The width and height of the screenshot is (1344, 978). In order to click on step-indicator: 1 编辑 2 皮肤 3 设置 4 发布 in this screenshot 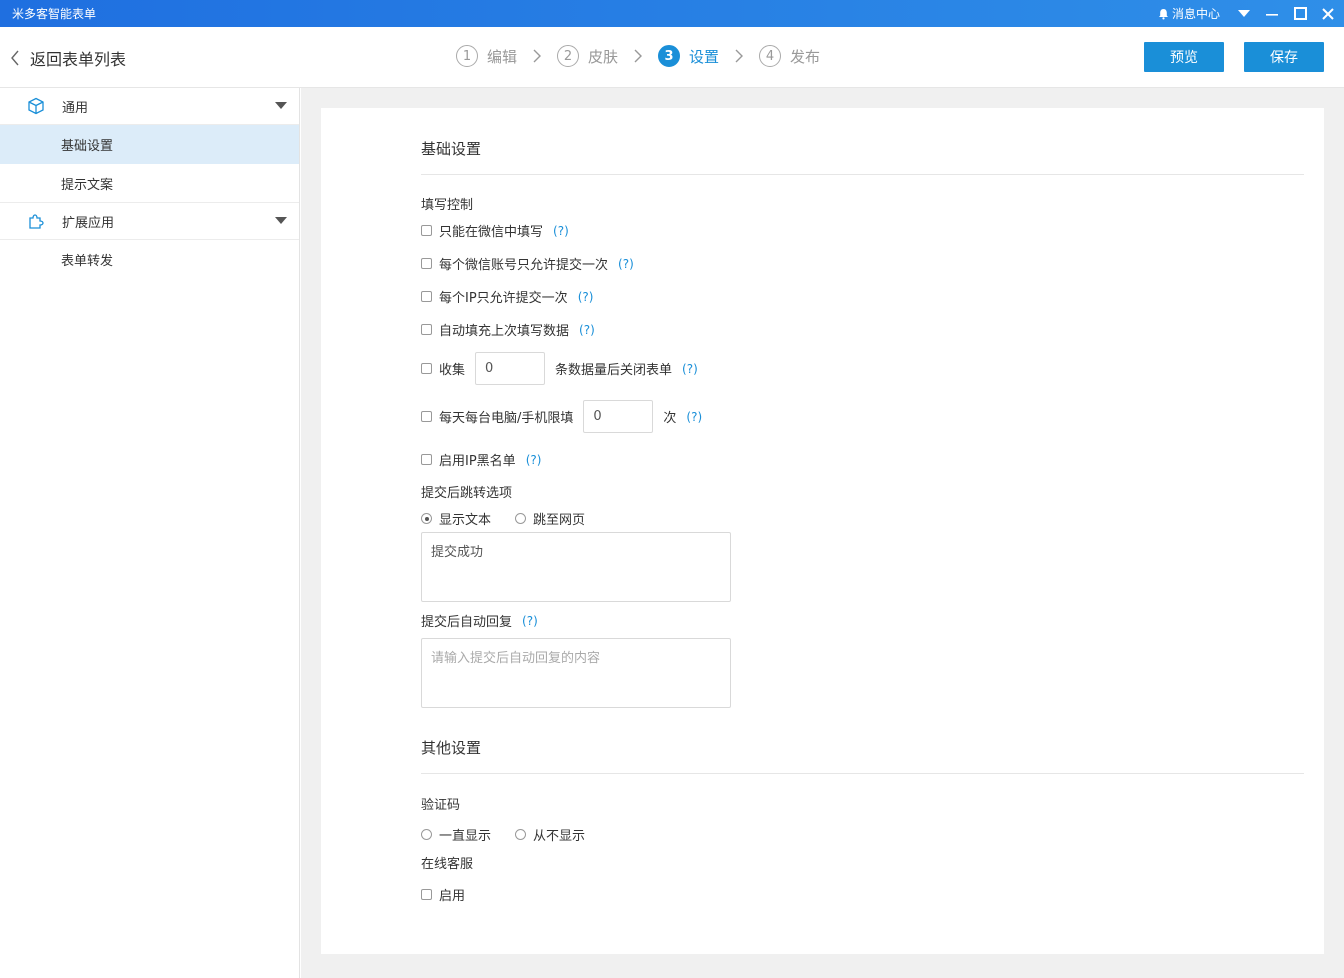, I will do `click(638, 56)`.